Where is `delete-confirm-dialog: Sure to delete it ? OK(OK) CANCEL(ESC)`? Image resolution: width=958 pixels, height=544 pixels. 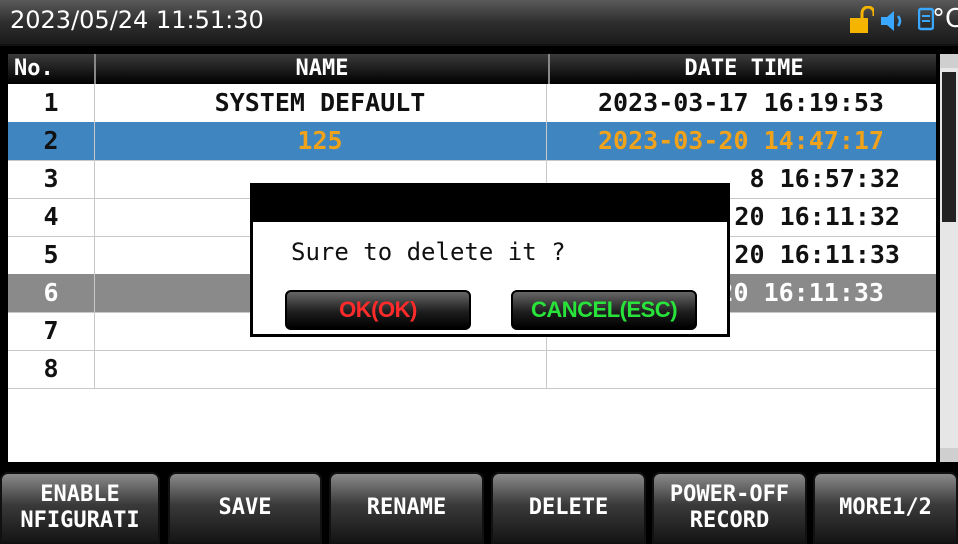
delete-confirm-dialog: Sure to delete it ? OK(OK) CANCEL(ESC) is located at coordinates (490, 260).